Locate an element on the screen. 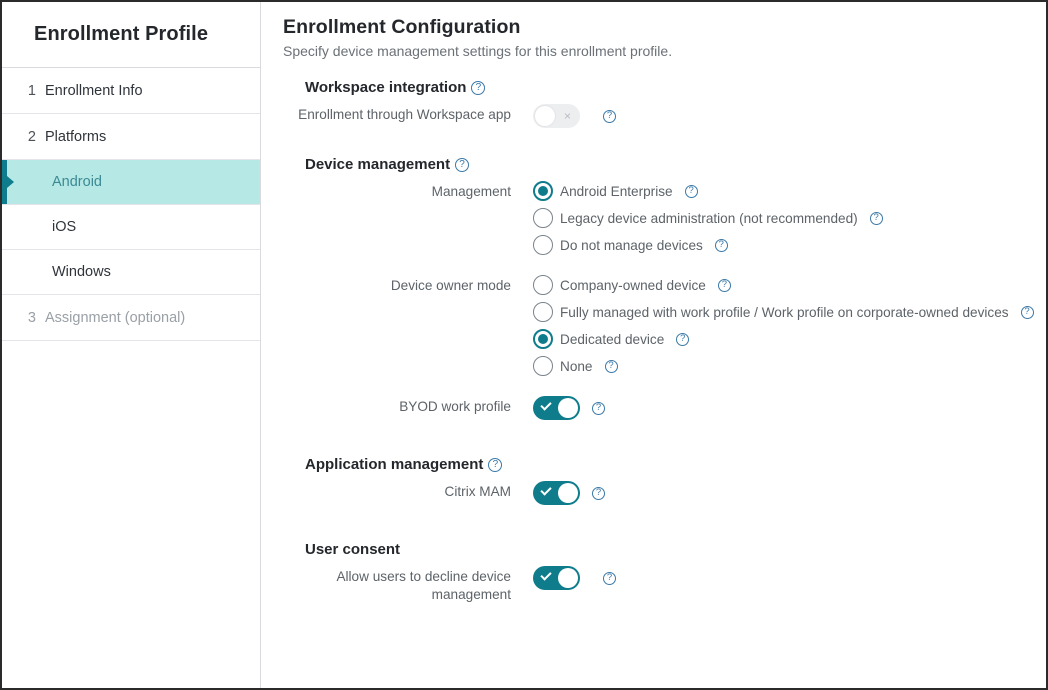 This screenshot has height=690, width=1048. sidebar-step-enrollment-info: 1 Enrollment Info is located at coordinates (131, 91).